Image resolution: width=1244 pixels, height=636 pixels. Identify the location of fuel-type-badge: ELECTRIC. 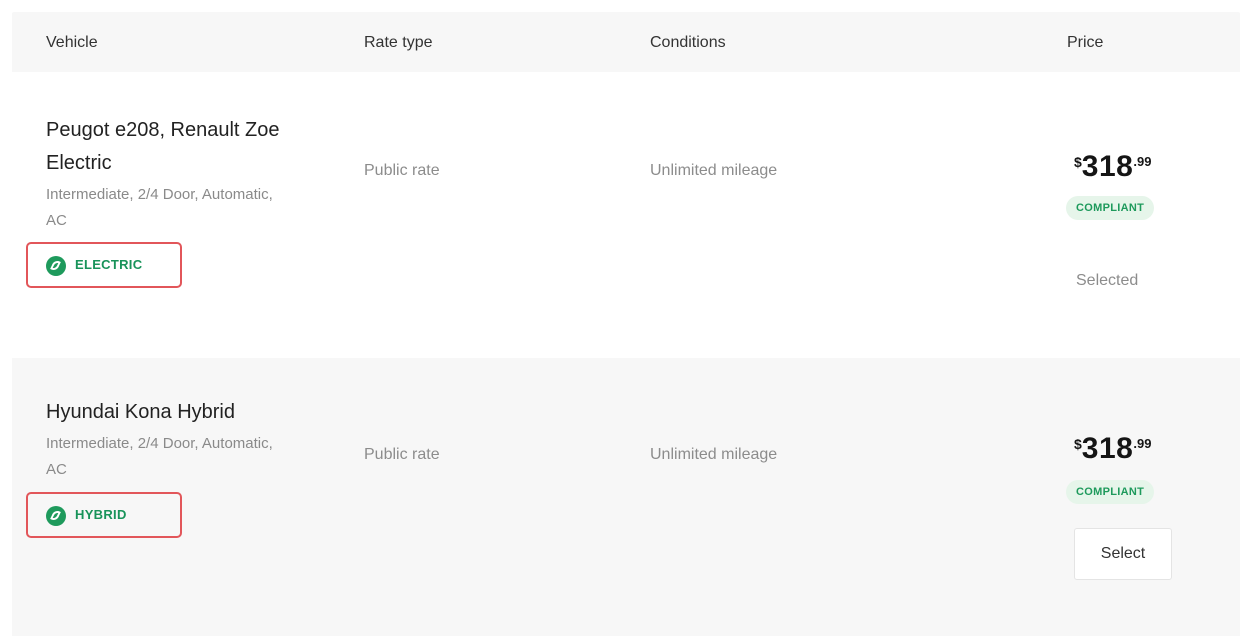
(104, 265).